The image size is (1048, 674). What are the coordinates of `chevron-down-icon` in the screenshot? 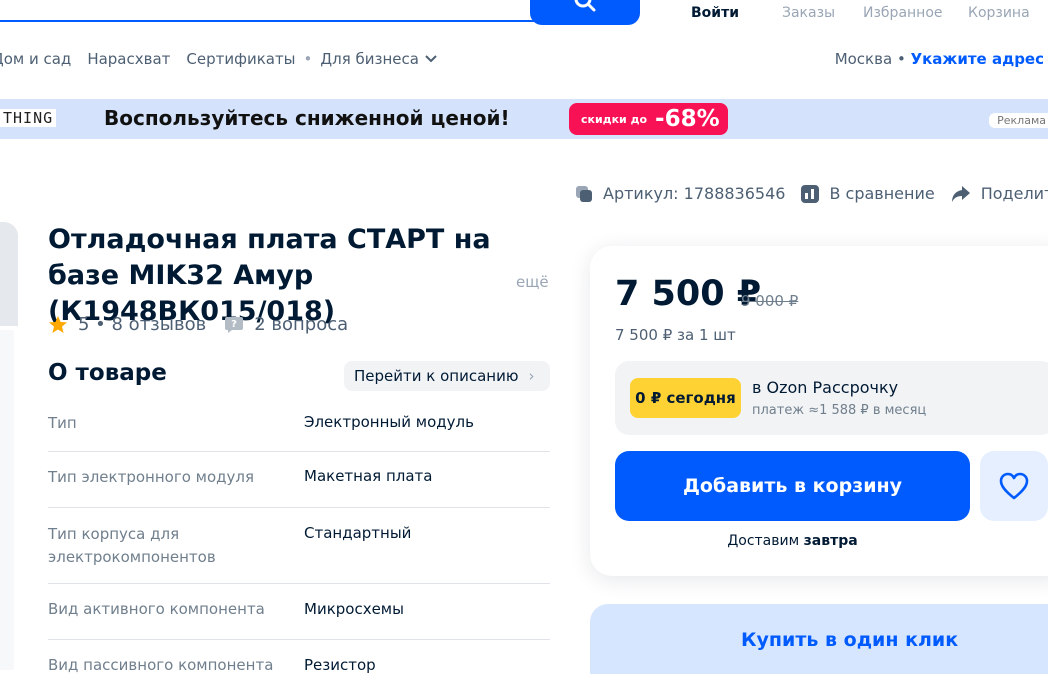 It's located at (431, 59).